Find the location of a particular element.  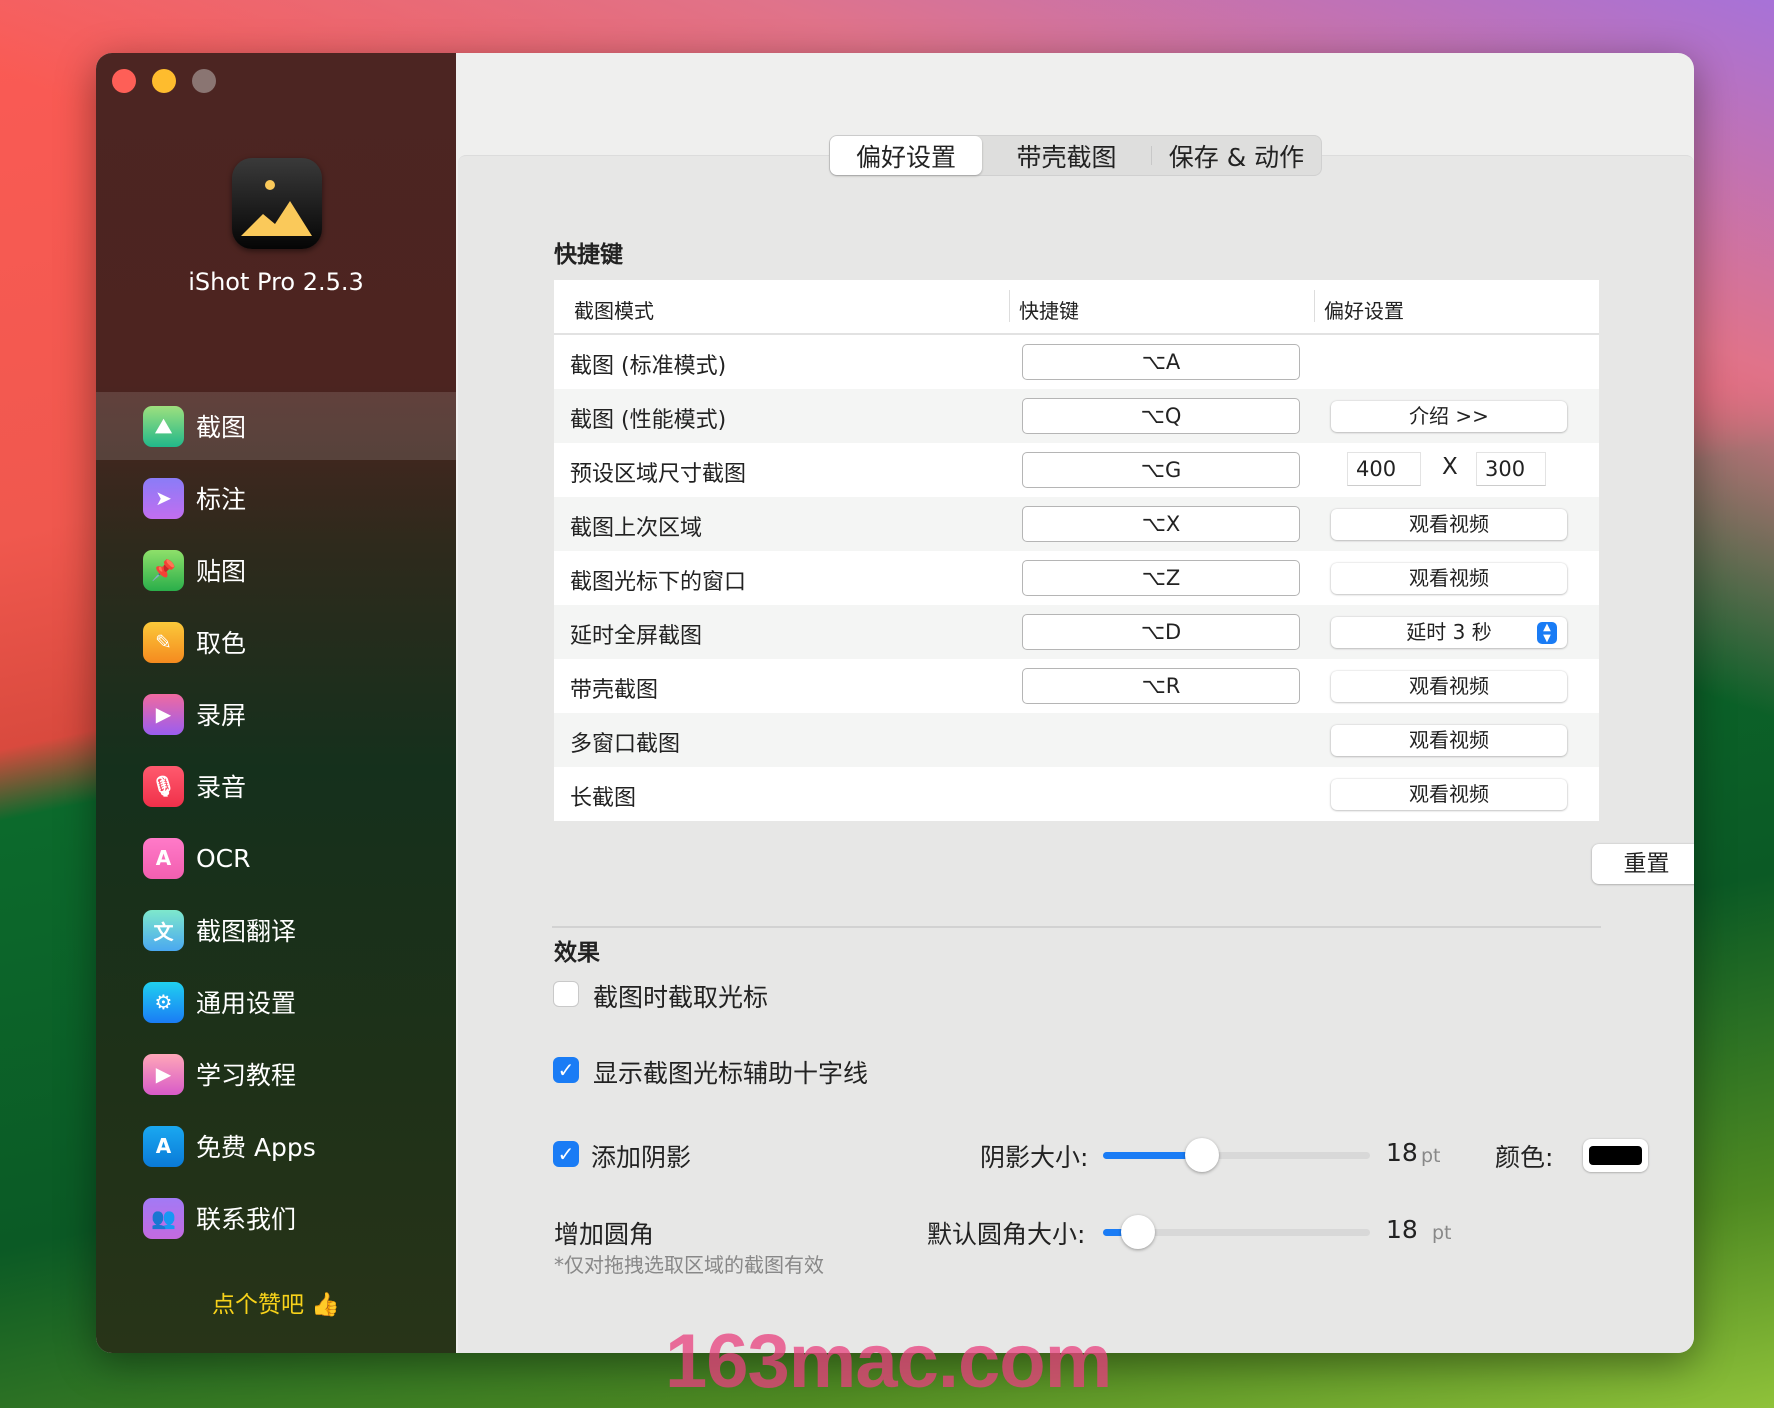

reset-button: 重置 is located at coordinates (1643, 864).